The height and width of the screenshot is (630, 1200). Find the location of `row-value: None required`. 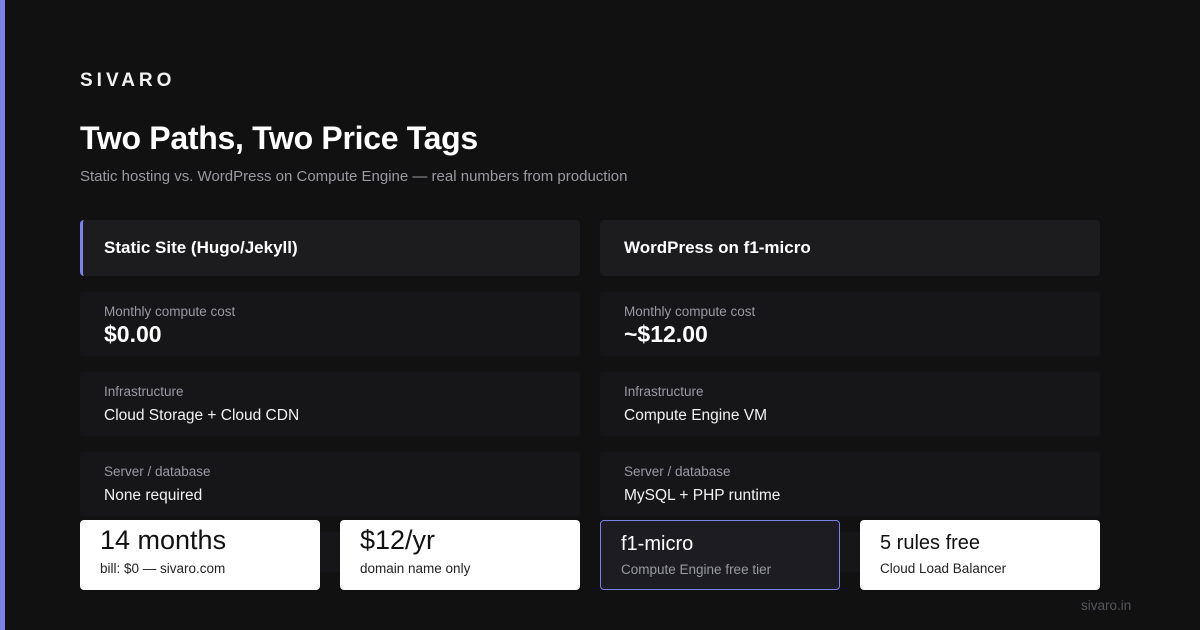

row-value: None required is located at coordinates (153, 495).